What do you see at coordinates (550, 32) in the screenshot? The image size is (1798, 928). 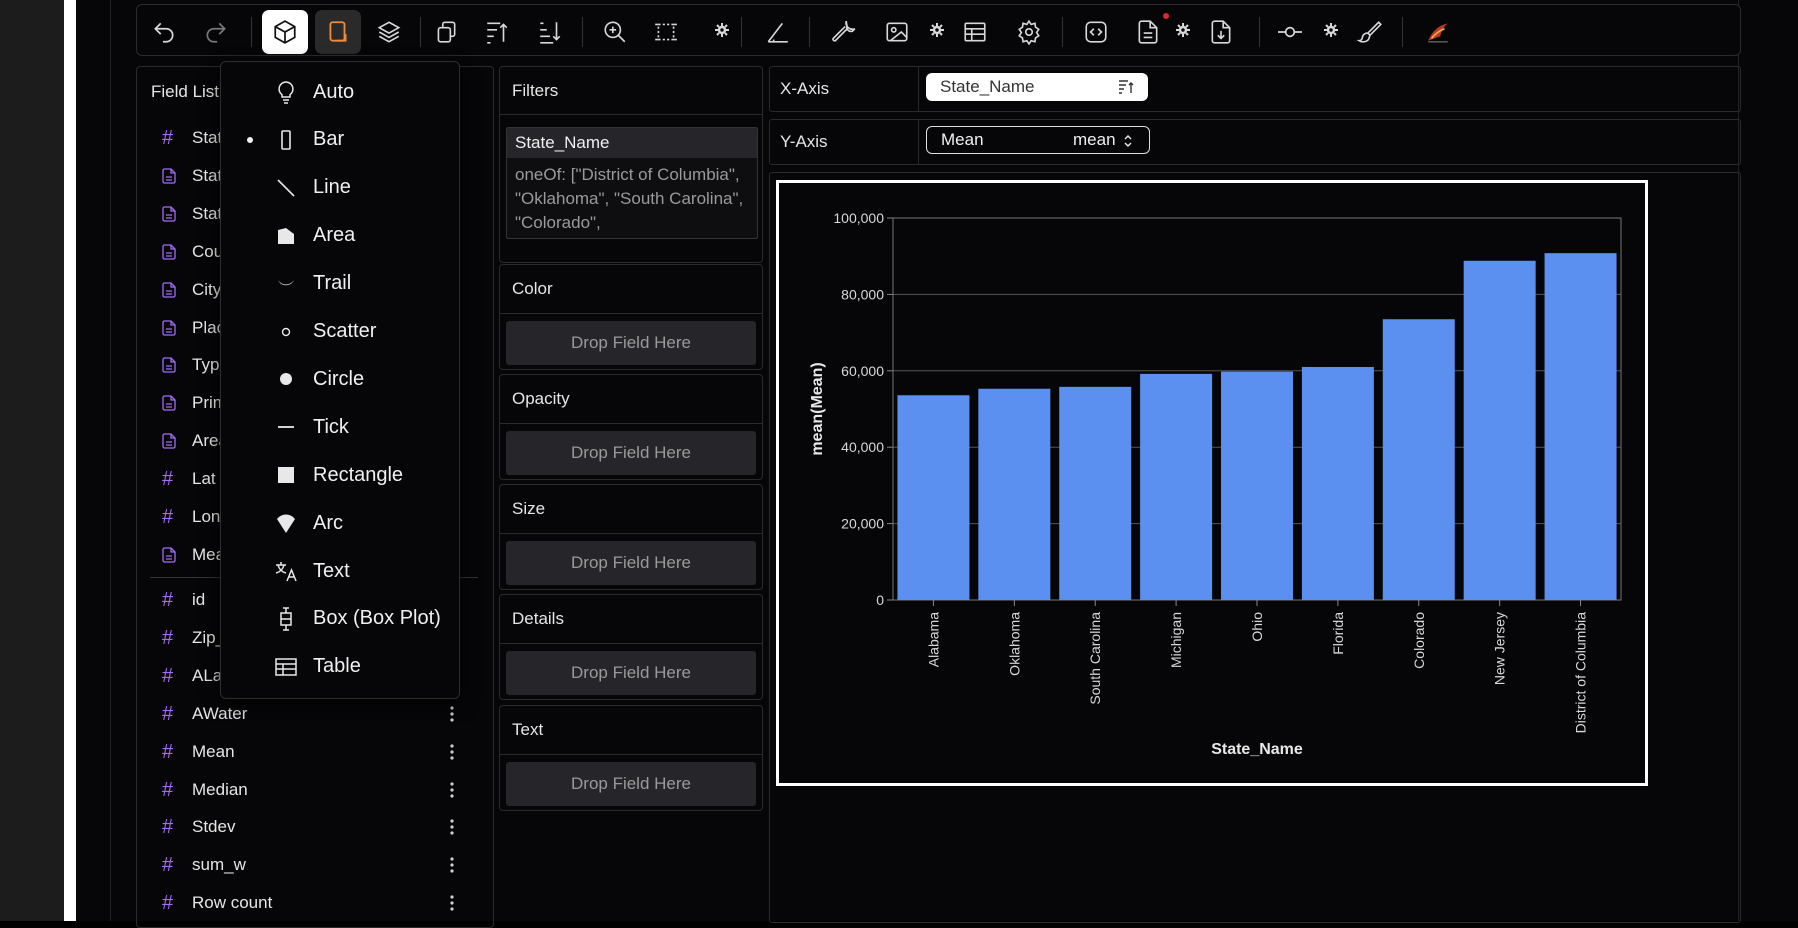 I see `sort-descending-icon` at bounding box center [550, 32].